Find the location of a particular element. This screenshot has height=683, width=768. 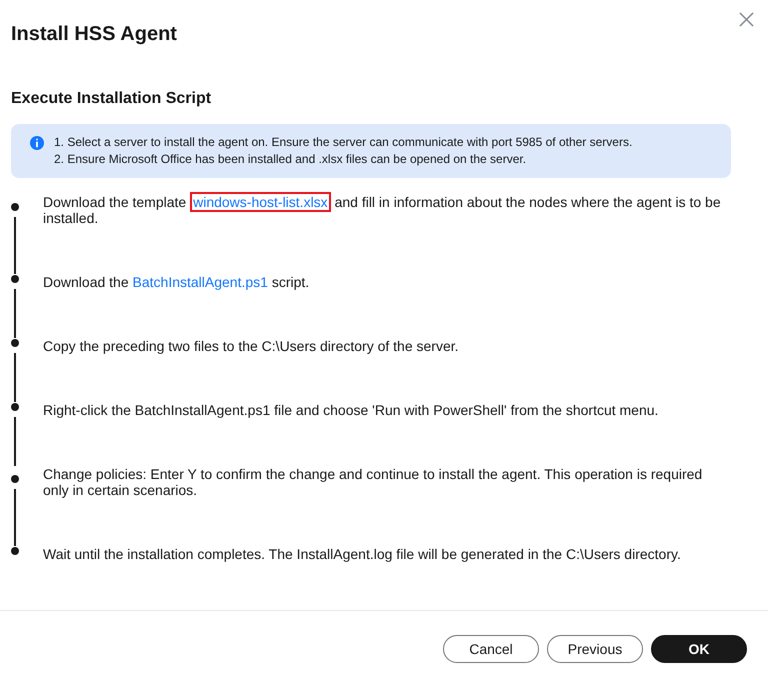

step-text: Download the BatchInstallAgent.ps1 script. is located at coordinates (176, 282).